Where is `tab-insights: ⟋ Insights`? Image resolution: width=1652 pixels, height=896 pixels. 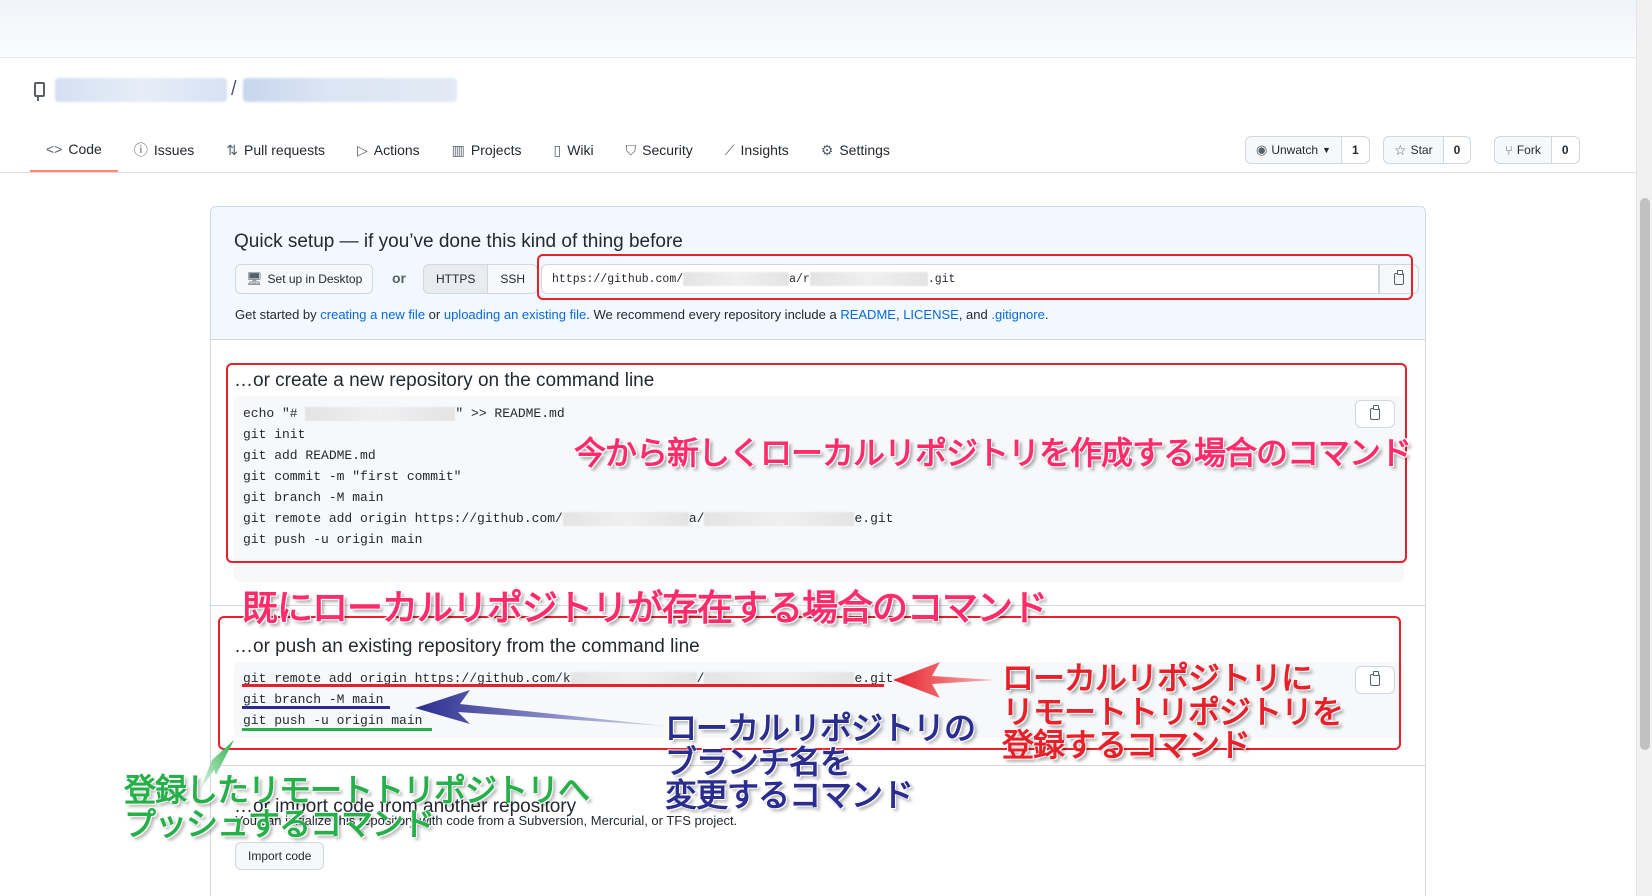
tab-insights: ⟋ Insights is located at coordinates (757, 150).